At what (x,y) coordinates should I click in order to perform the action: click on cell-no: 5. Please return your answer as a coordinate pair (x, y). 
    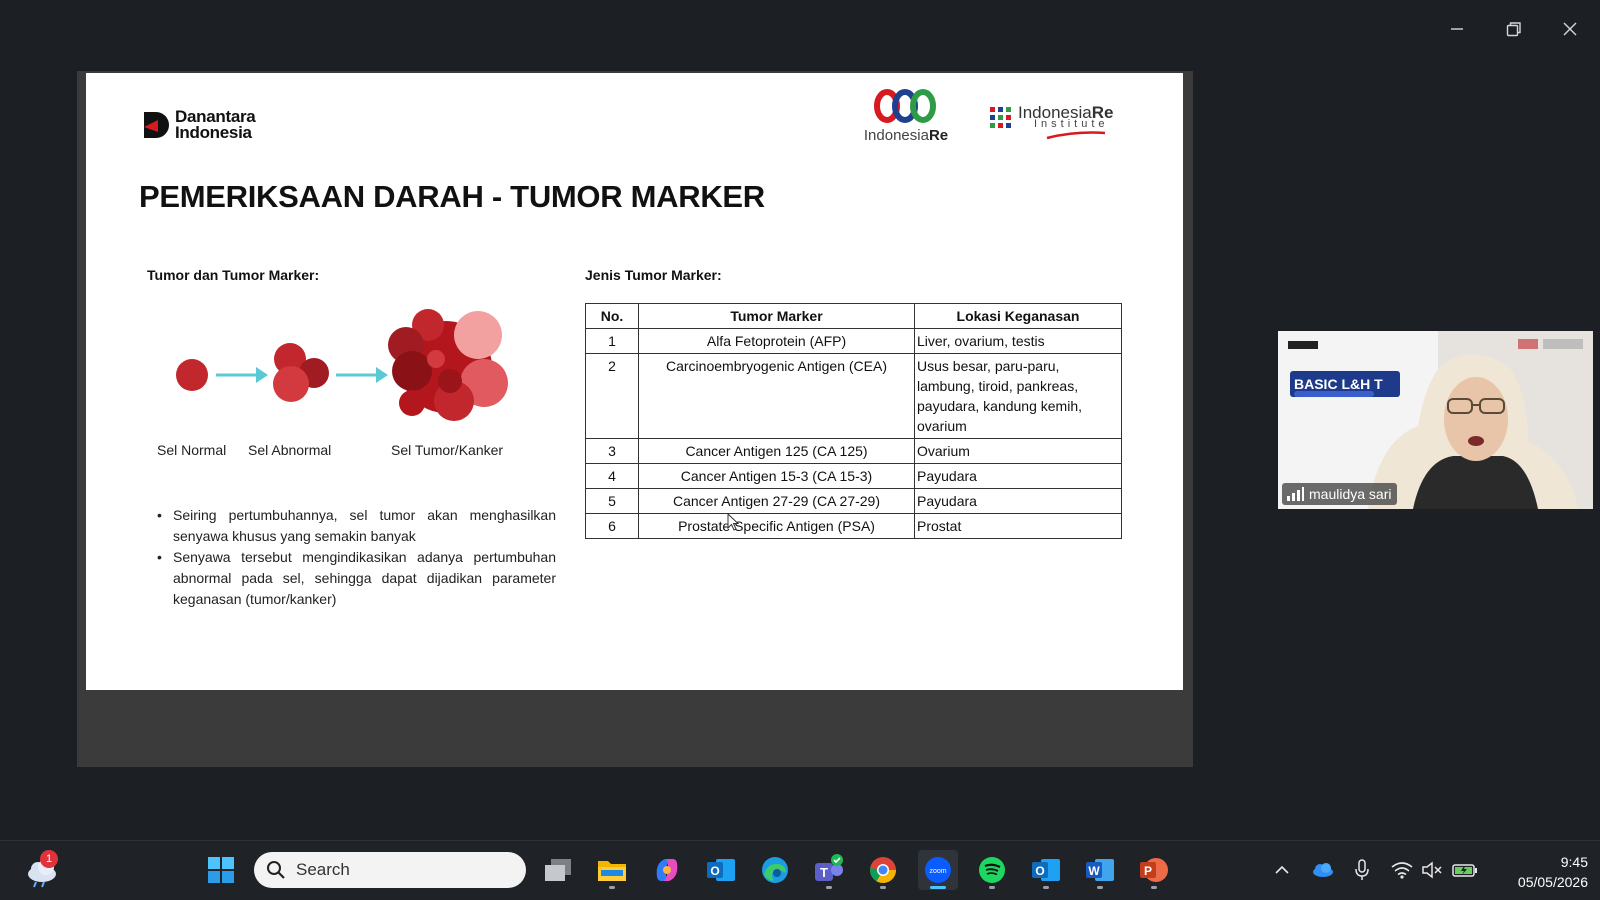
    Looking at the image, I should click on (612, 501).